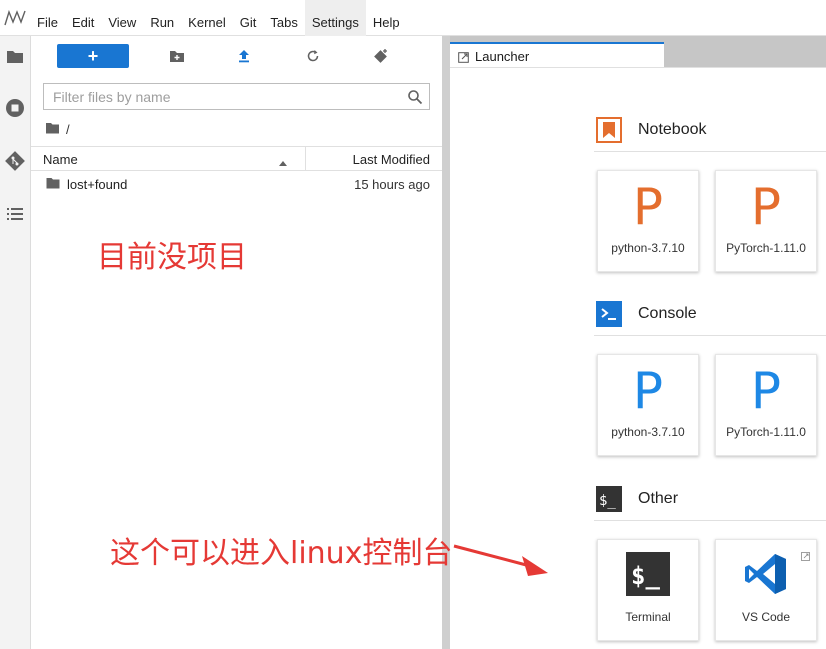  What do you see at coordinates (609, 130) in the screenshot?
I see `notebook-section-icon` at bounding box center [609, 130].